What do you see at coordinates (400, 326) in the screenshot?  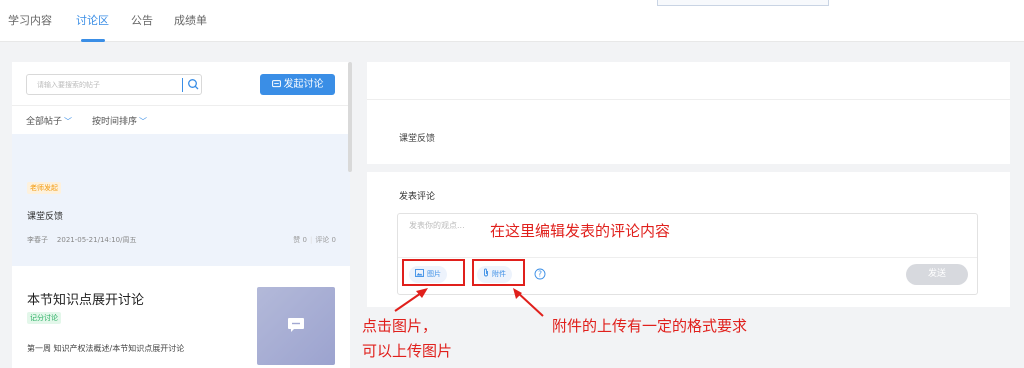 I see `annotation-image-hint-1: 点击图片，` at bounding box center [400, 326].